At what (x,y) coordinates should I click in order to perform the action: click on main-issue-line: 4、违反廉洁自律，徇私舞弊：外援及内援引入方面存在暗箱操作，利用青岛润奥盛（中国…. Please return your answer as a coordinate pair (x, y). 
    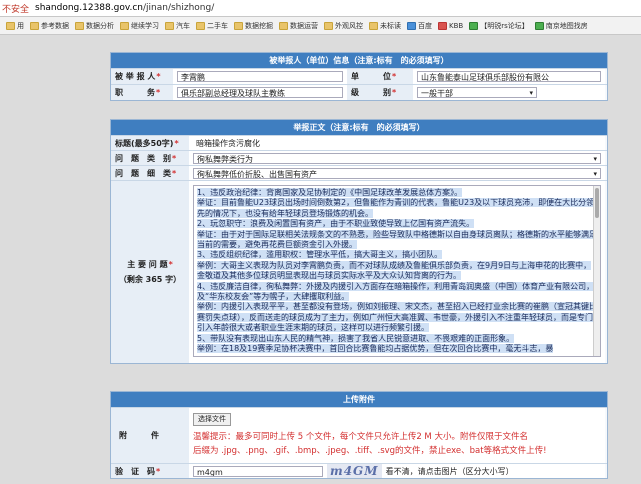
    Looking at the image, I should click on (396, 291).